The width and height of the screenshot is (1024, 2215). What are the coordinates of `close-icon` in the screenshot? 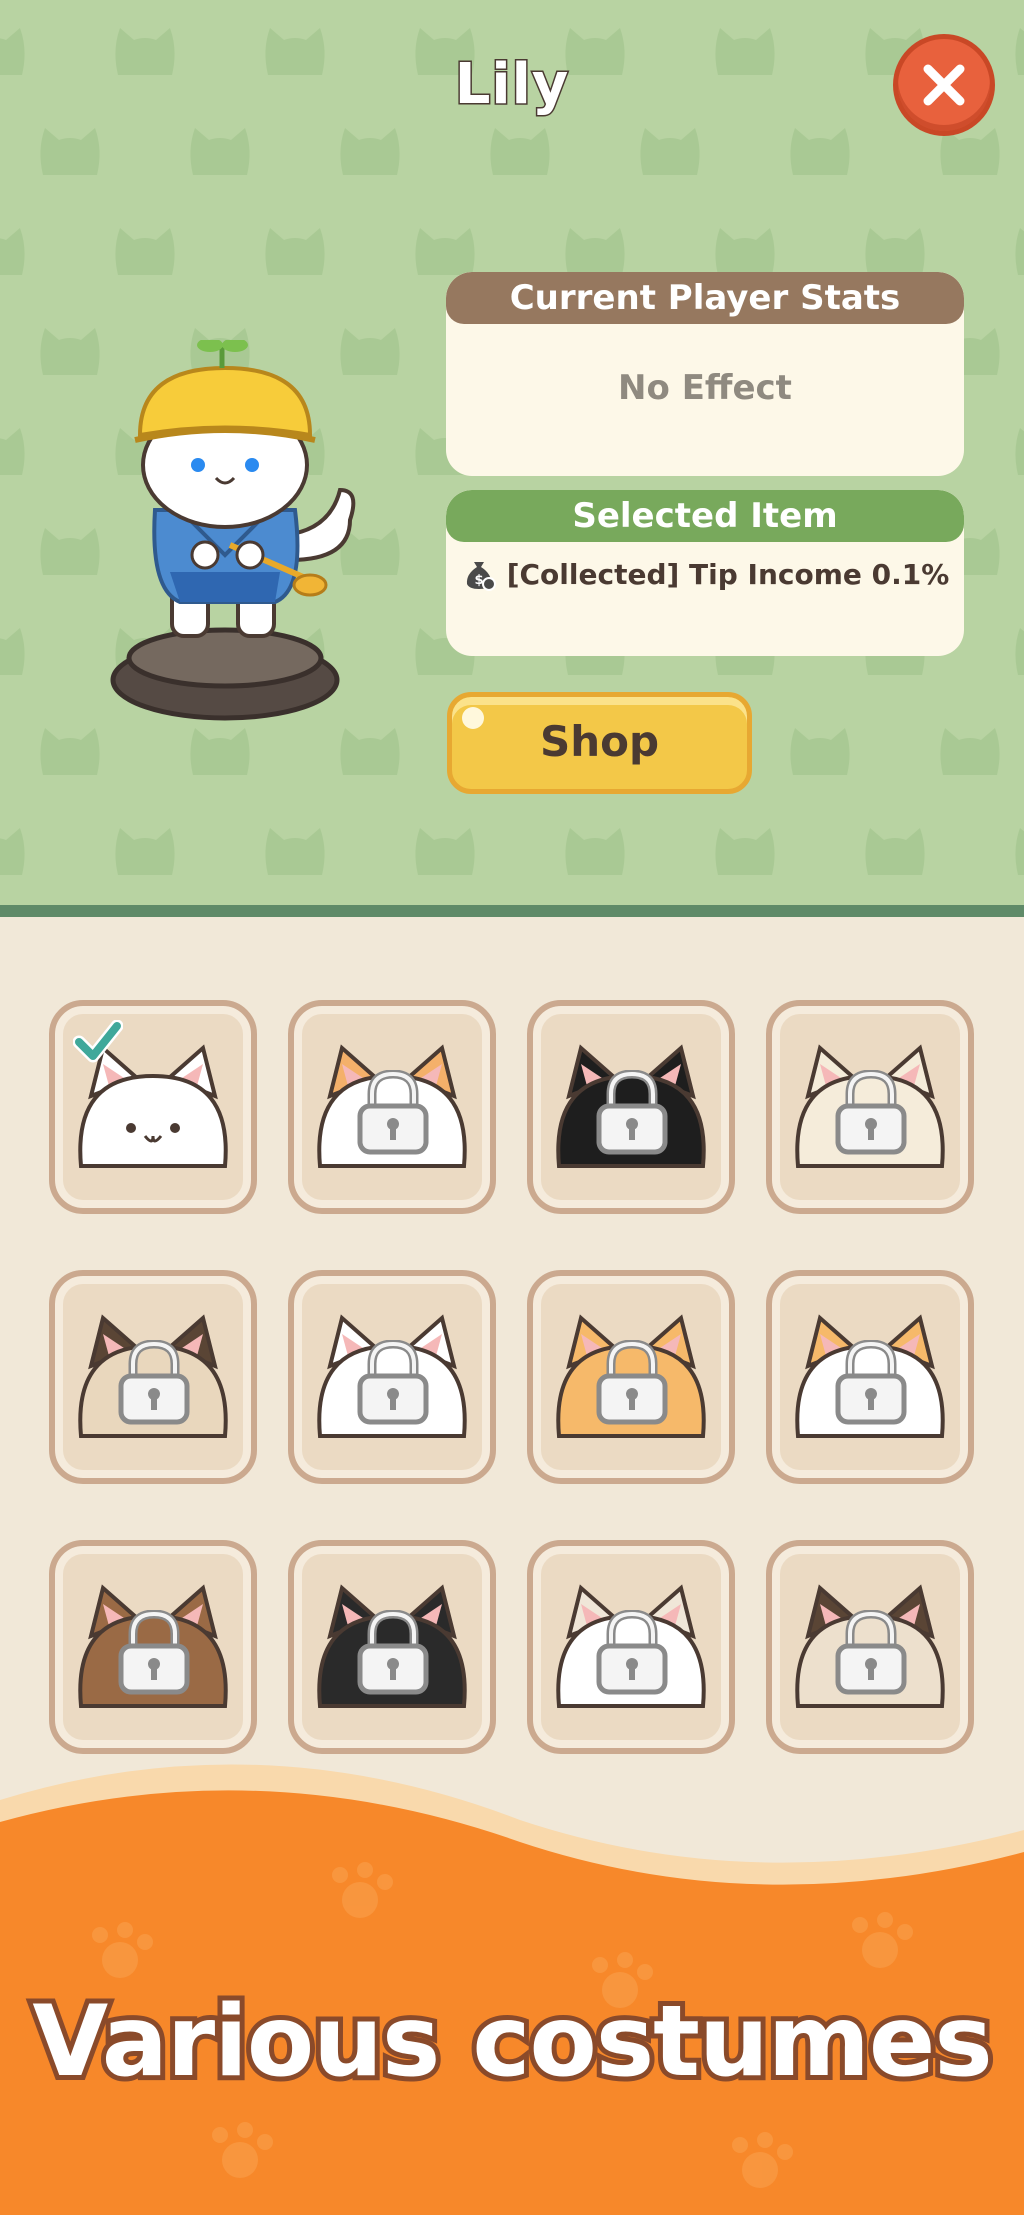 It's located at (944, 85).